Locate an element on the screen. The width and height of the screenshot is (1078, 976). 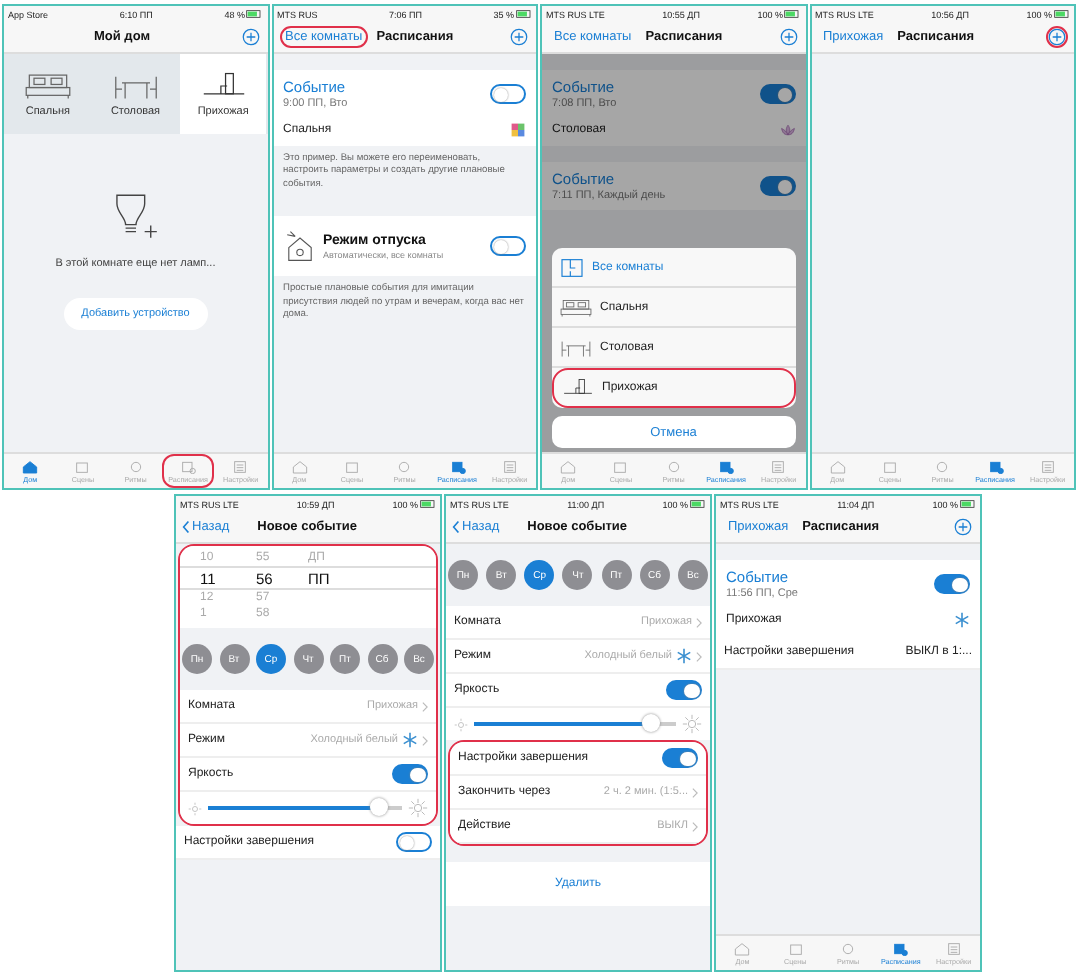
snowflake-icon is located at coordinates (962, 620).